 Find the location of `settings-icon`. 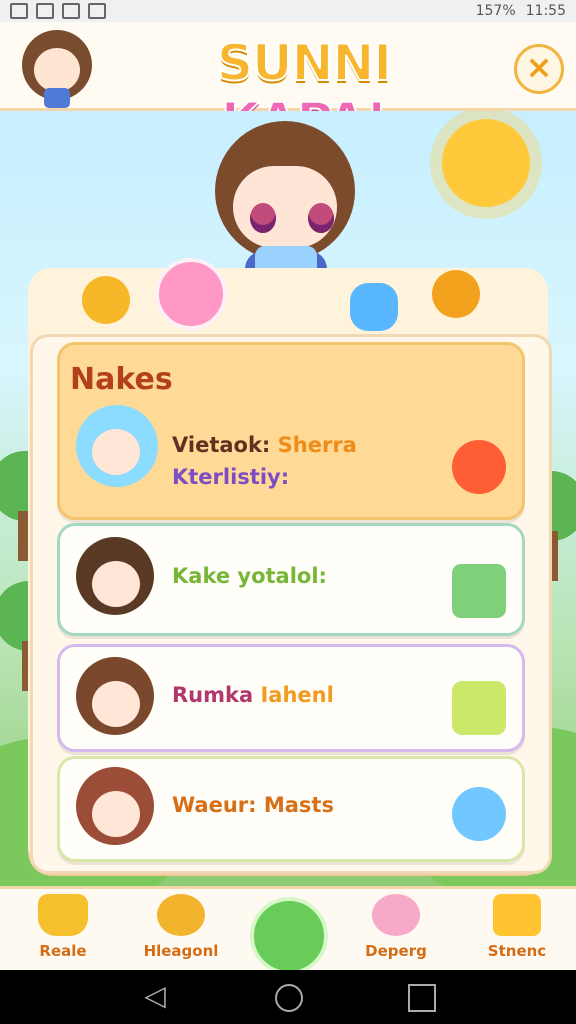

settings-icon is located at coordinates (45, 11).